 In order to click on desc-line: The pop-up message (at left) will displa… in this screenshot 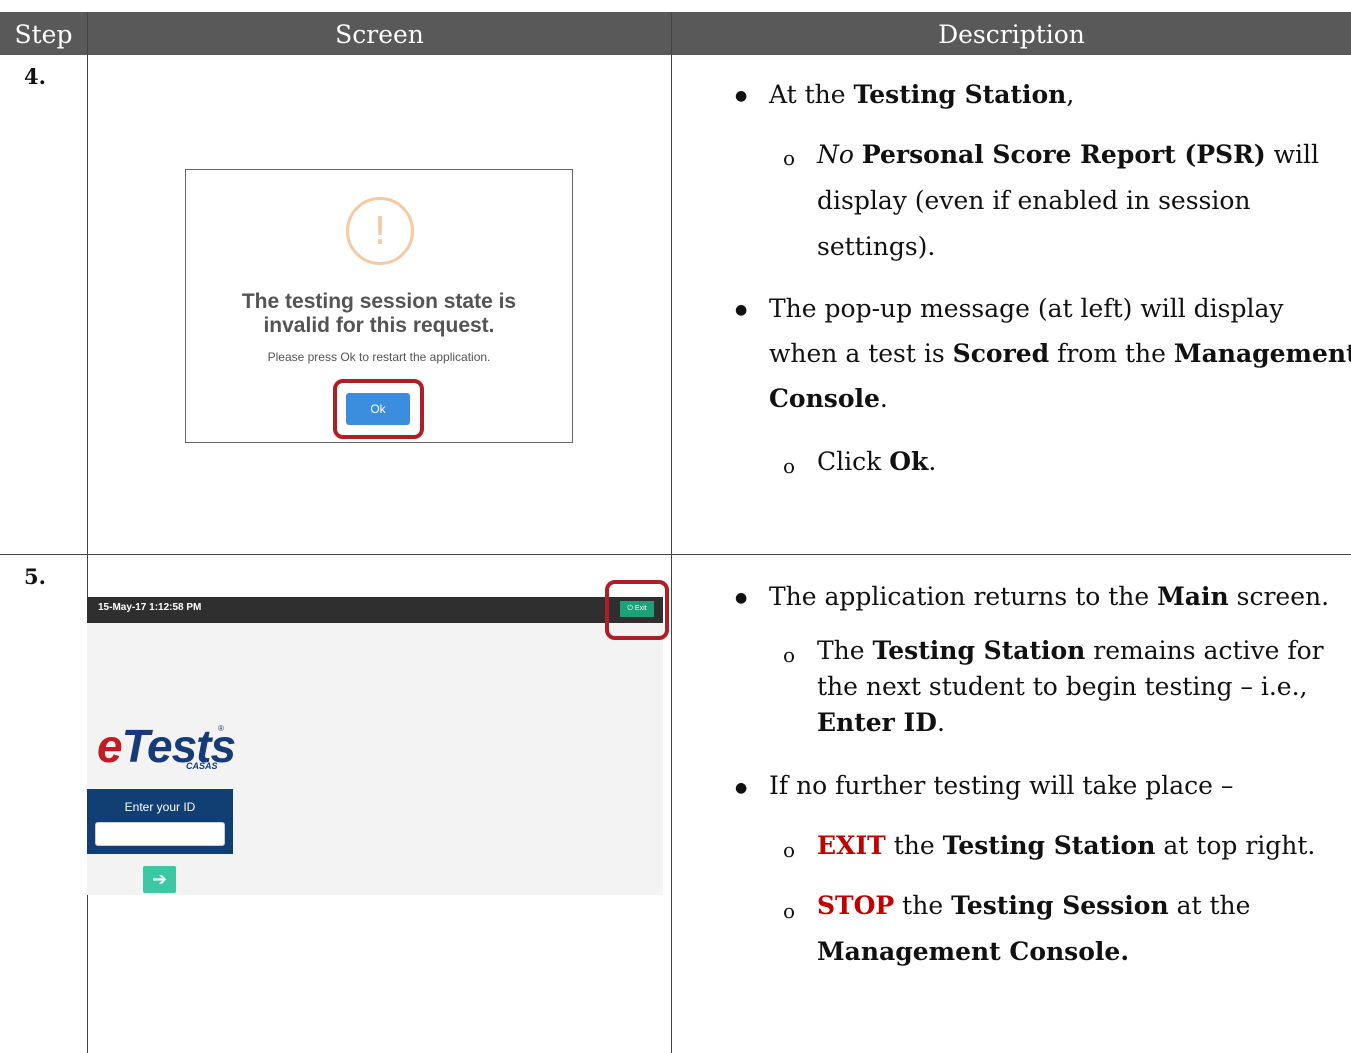, I will do `click(1026, 308)`.